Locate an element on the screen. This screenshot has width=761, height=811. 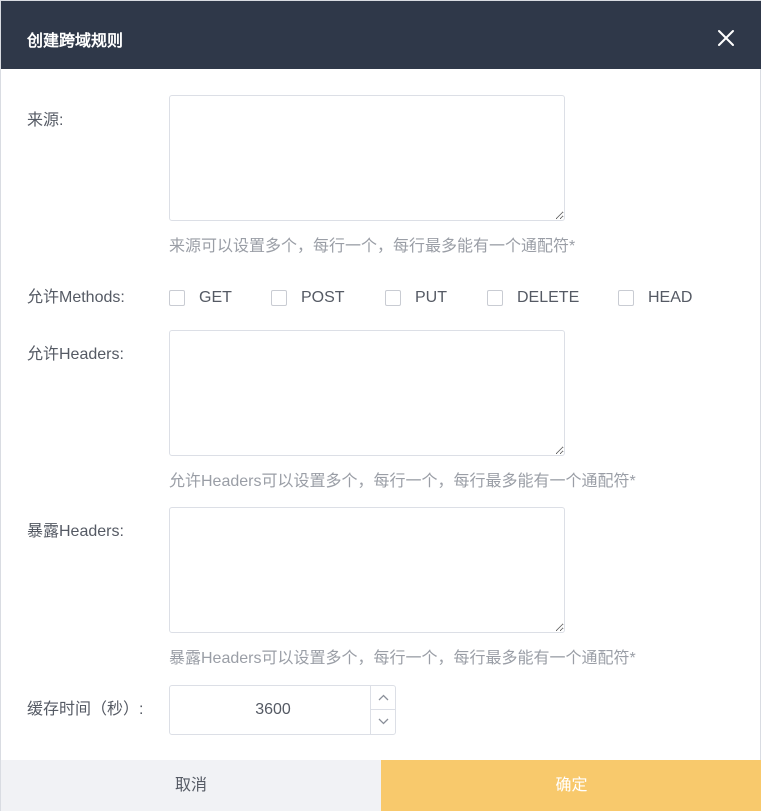
chevron-down-icon is located at coordinates (383, 722).